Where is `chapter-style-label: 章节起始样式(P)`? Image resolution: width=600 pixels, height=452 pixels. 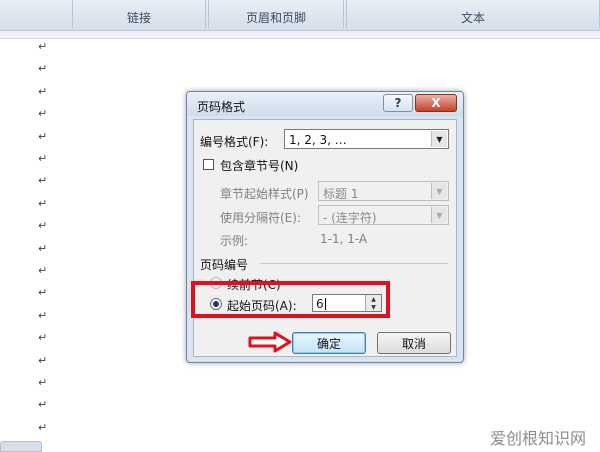 chapter-style-label: 章节起始样式(P) is located at coordinates (264, 194).